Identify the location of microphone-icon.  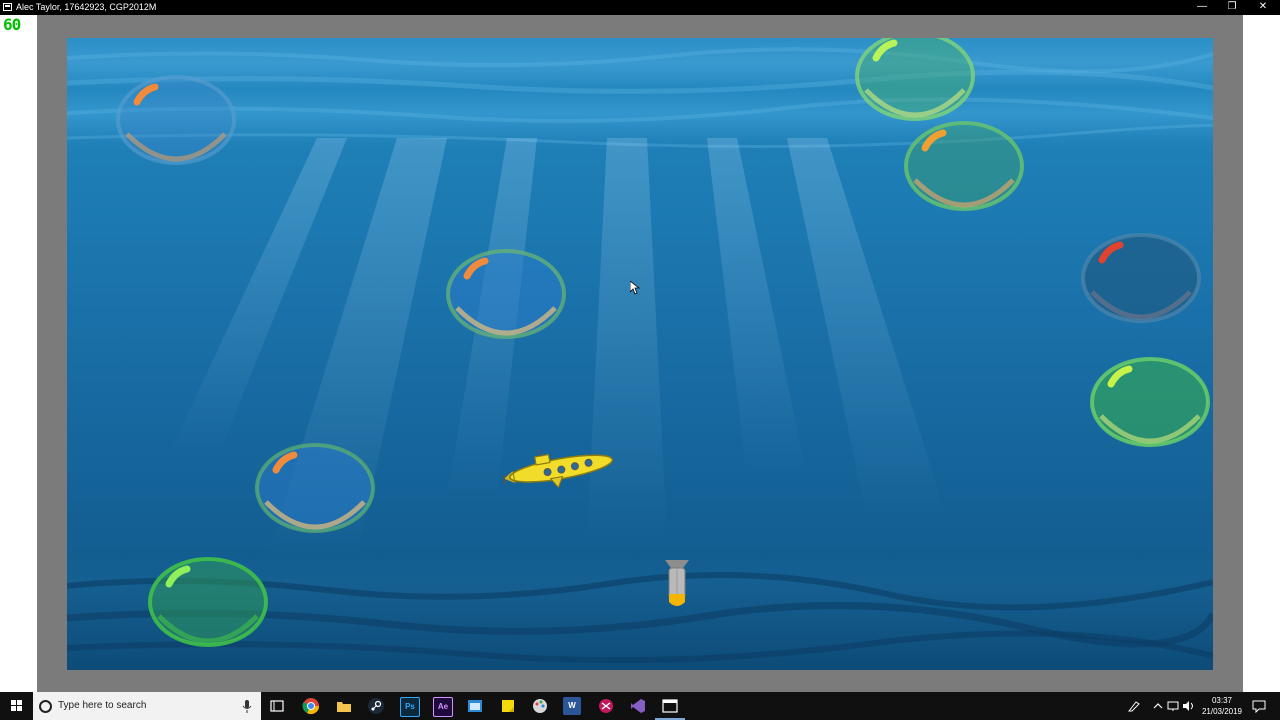
(247, 706).